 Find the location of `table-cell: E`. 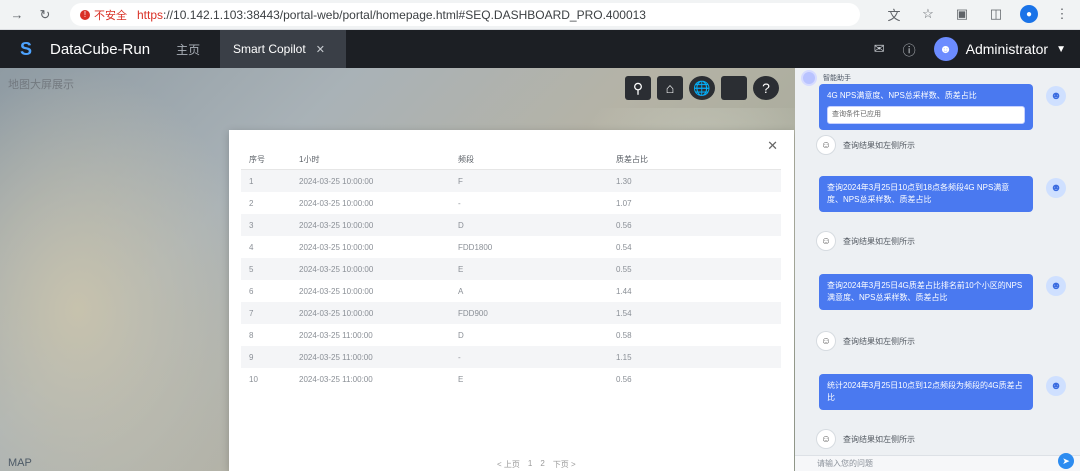

table-cell: E is located at coordinates (461, 269).